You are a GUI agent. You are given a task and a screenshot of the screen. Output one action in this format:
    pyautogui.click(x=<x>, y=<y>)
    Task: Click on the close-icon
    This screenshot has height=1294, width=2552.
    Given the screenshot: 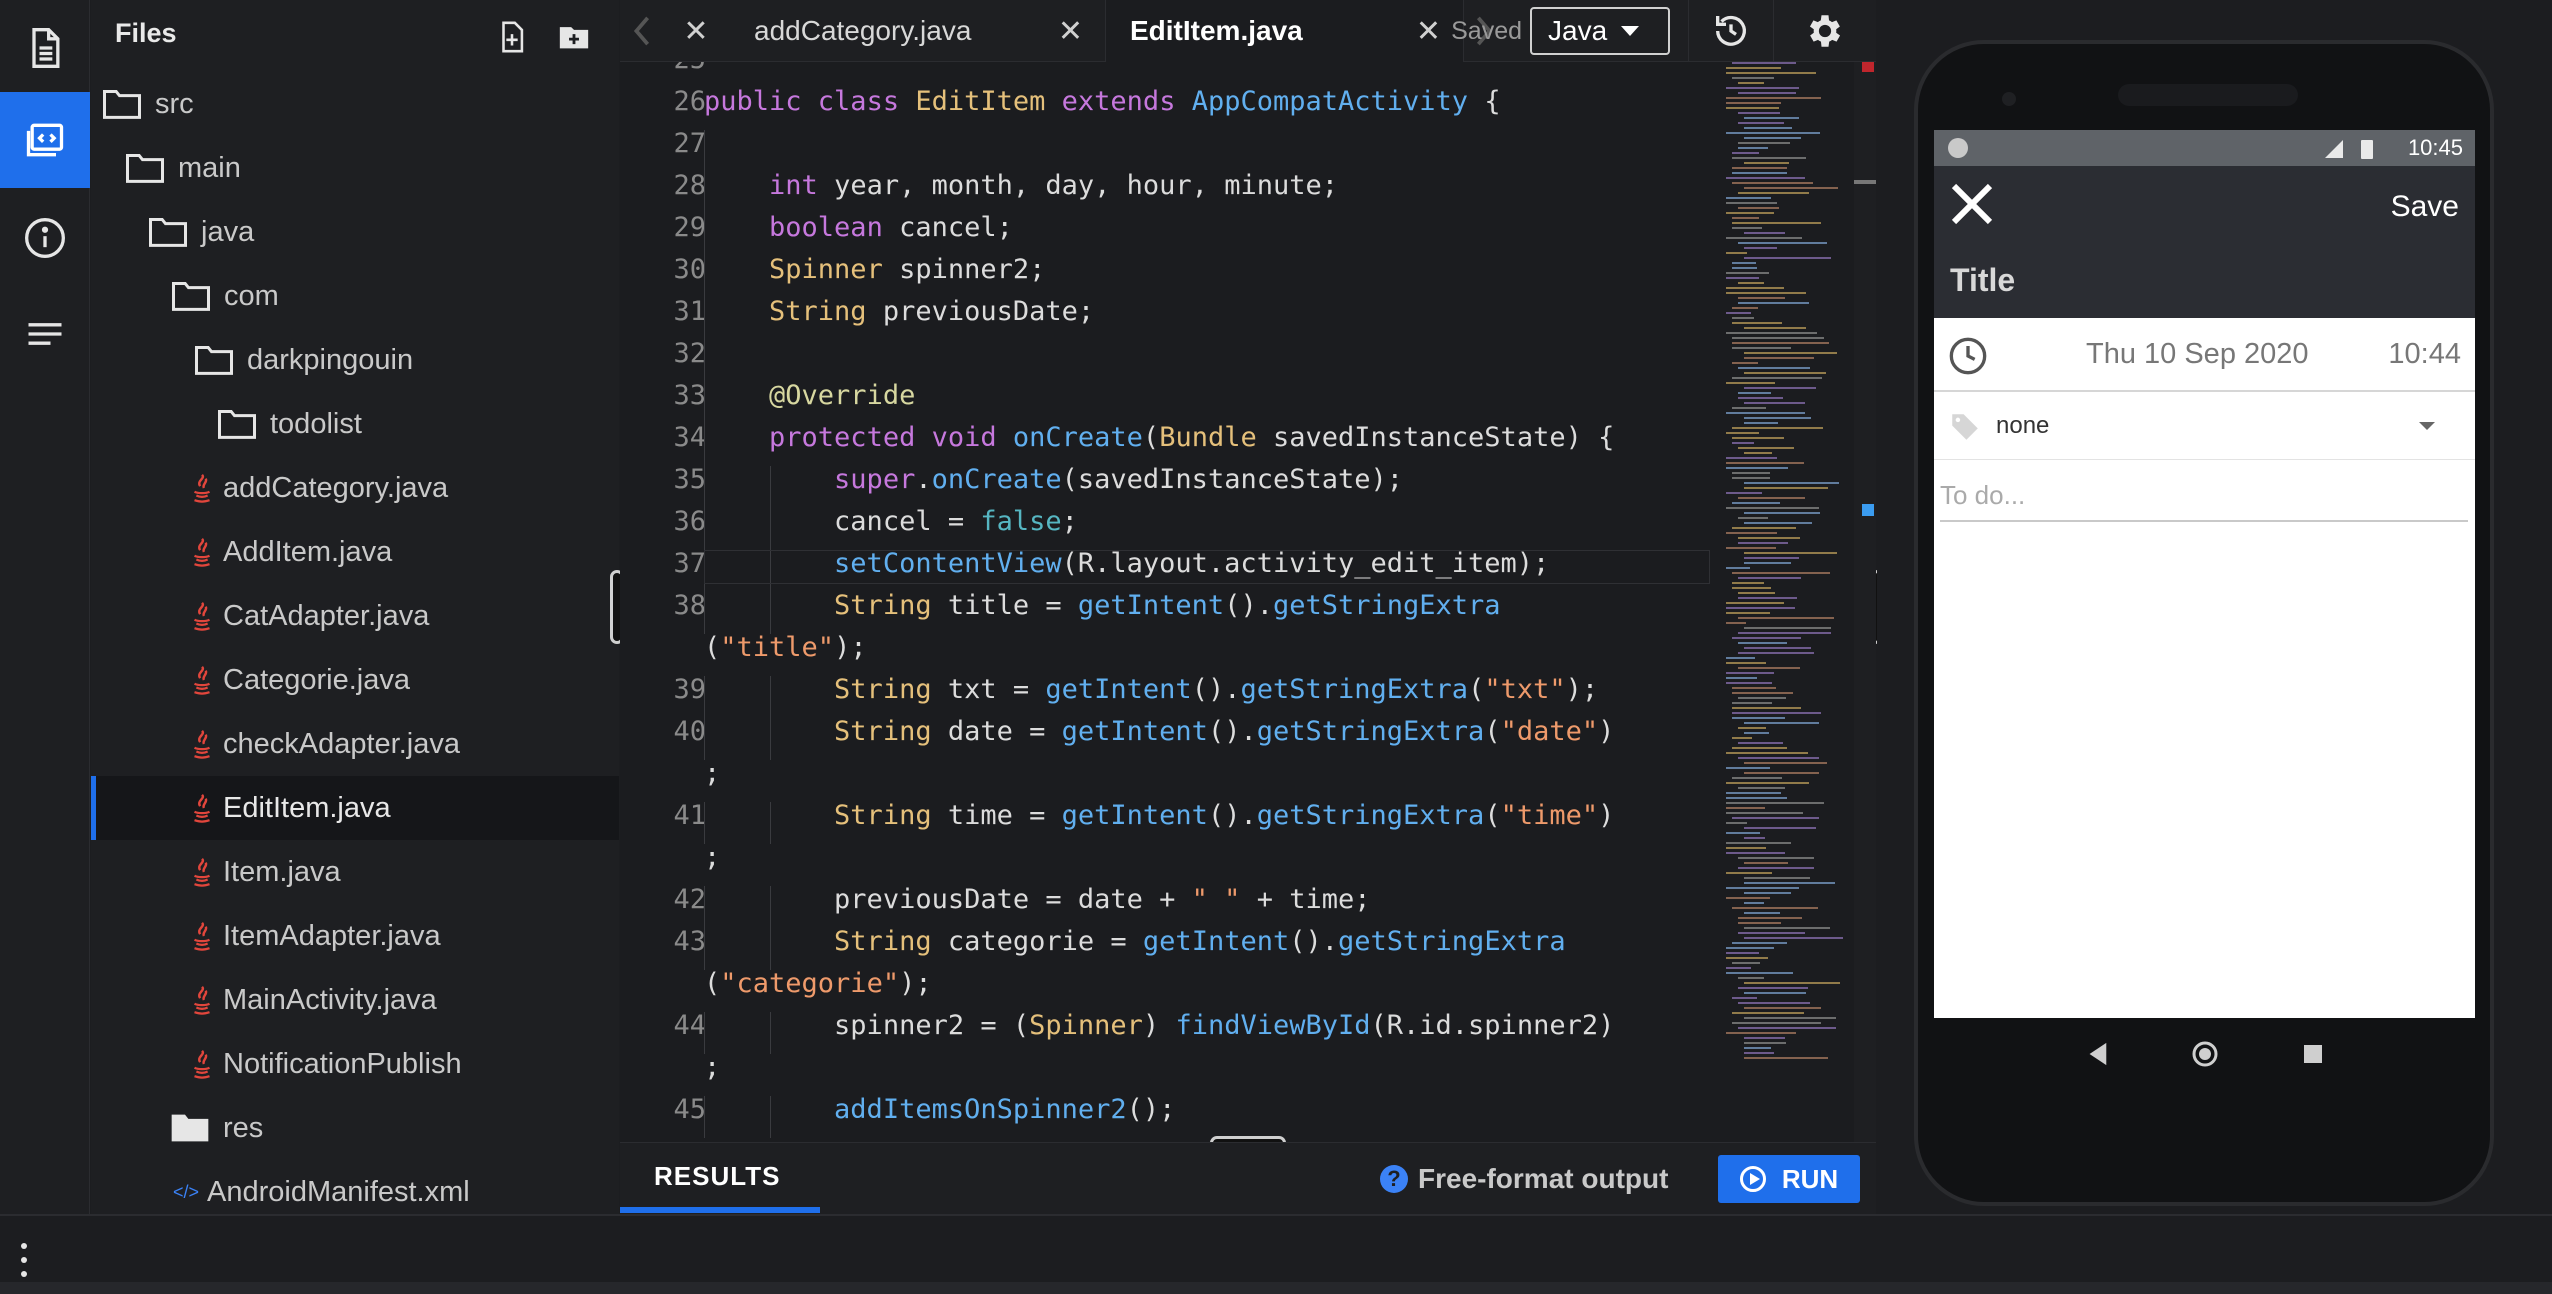 What is the action you would take?
    pyautogui.click(x=1972, y=204)
    